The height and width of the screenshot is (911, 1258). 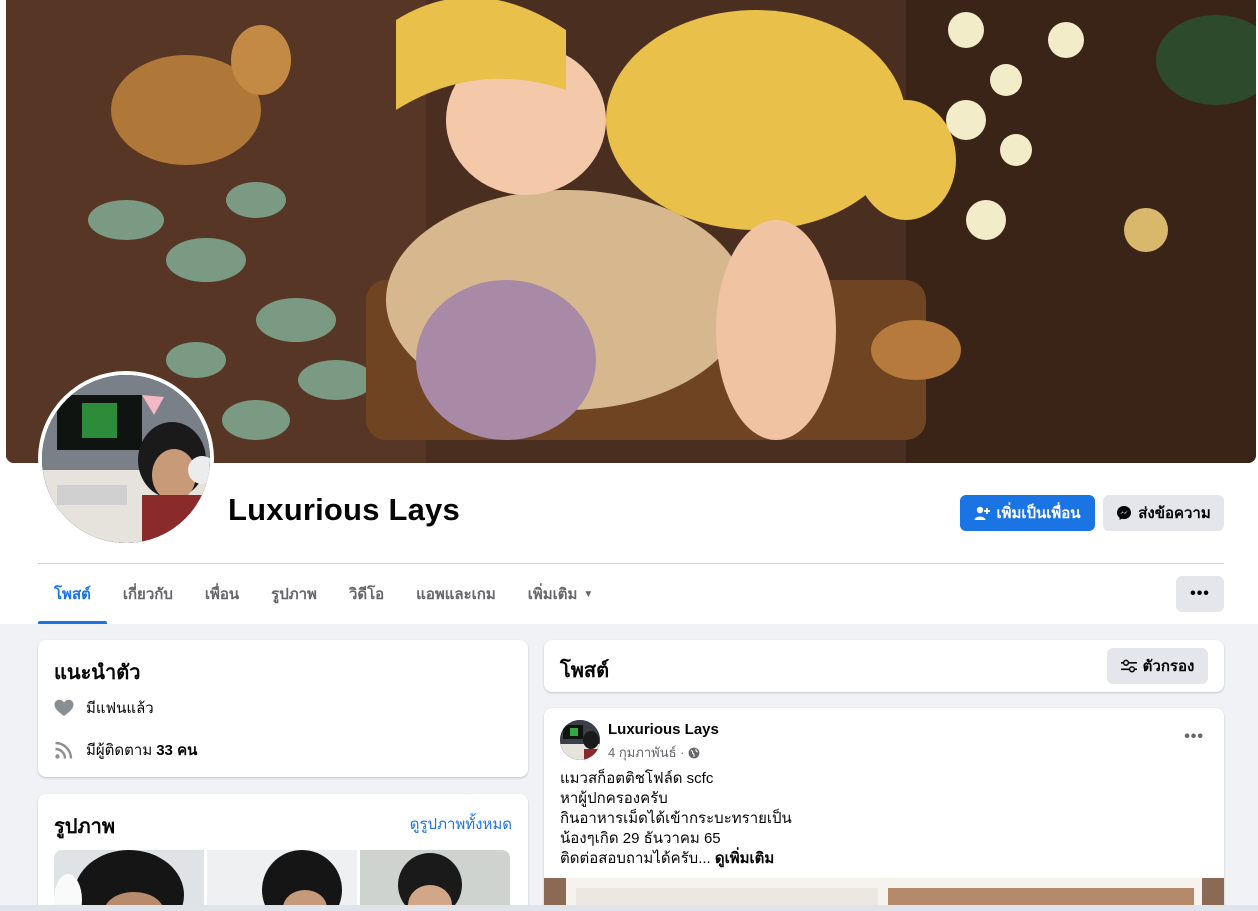 I want to click on tab-photos: รูปภาพ, so click(x=294, y=594).